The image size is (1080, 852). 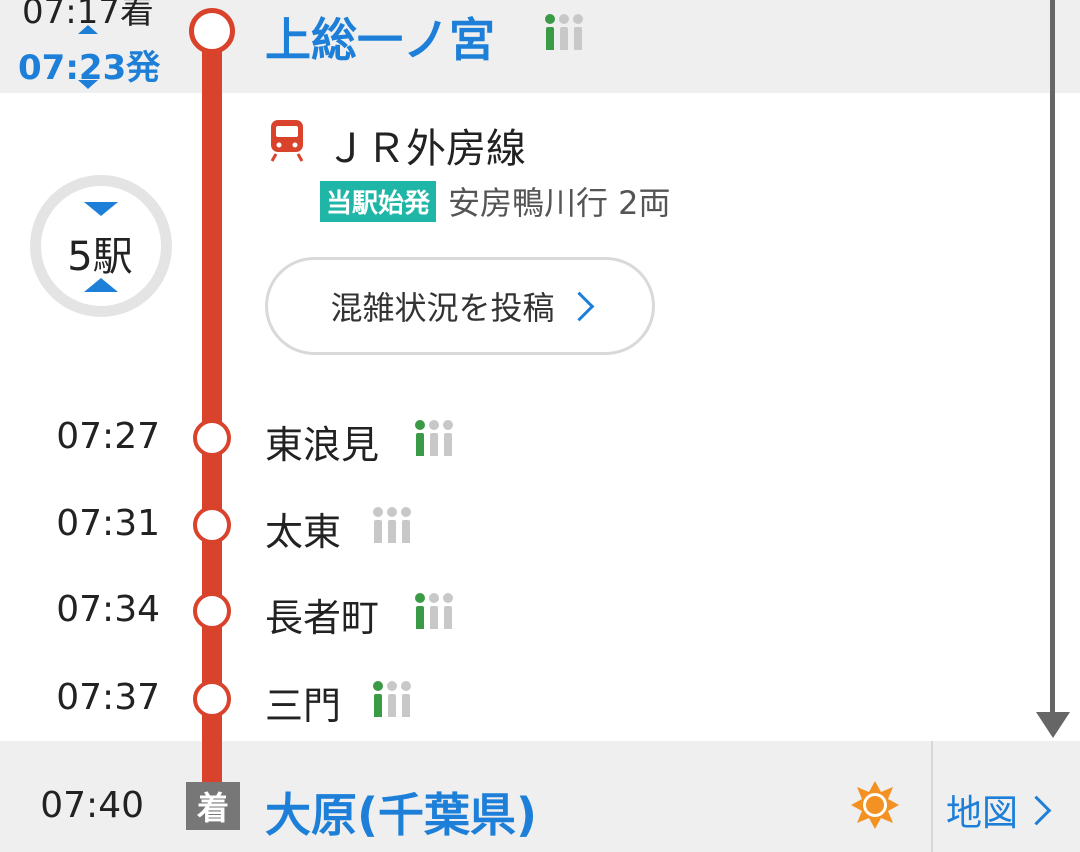 I want to click on train-destination: 安房鴨川行 2両, so click(x=559, y=203).